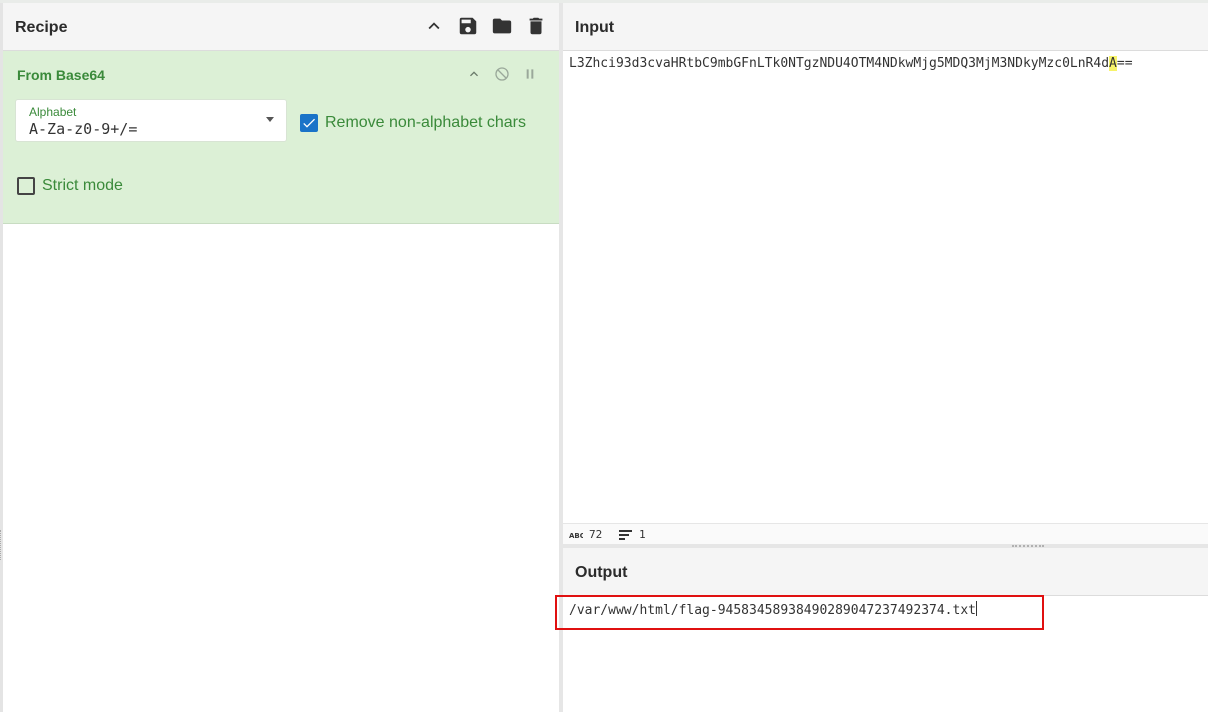  I want to click on strict-mode-checkbox: Strict mode, so click(70, 186).